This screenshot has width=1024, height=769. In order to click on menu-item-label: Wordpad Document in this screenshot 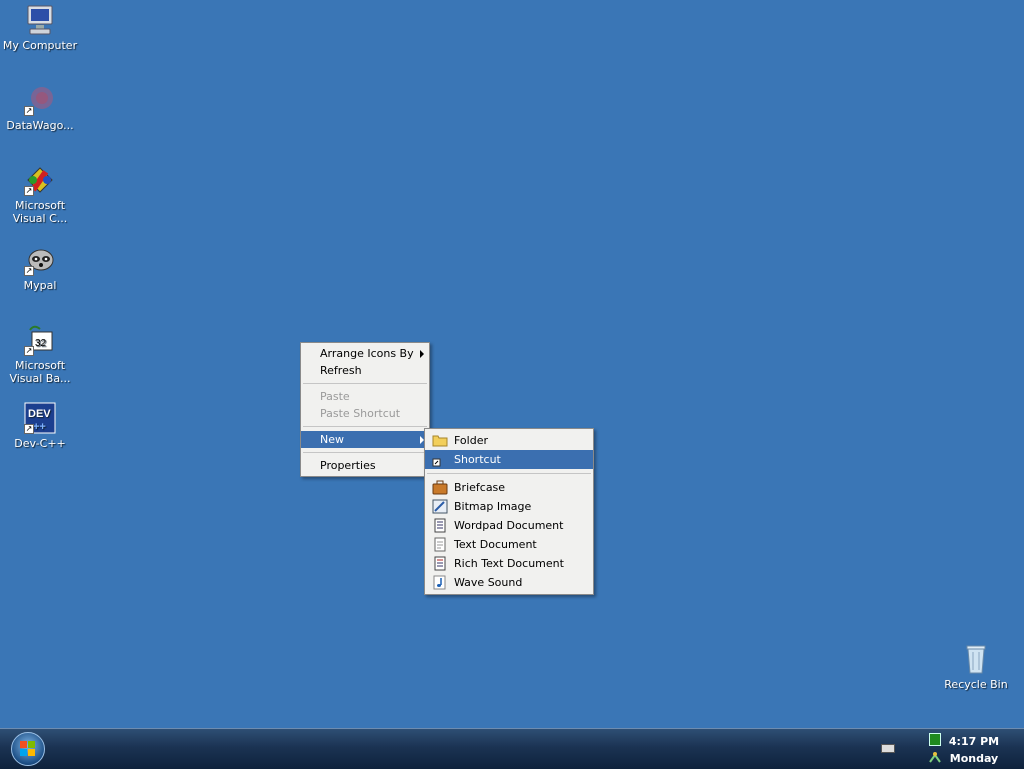, I will do `click(509, 525)`.